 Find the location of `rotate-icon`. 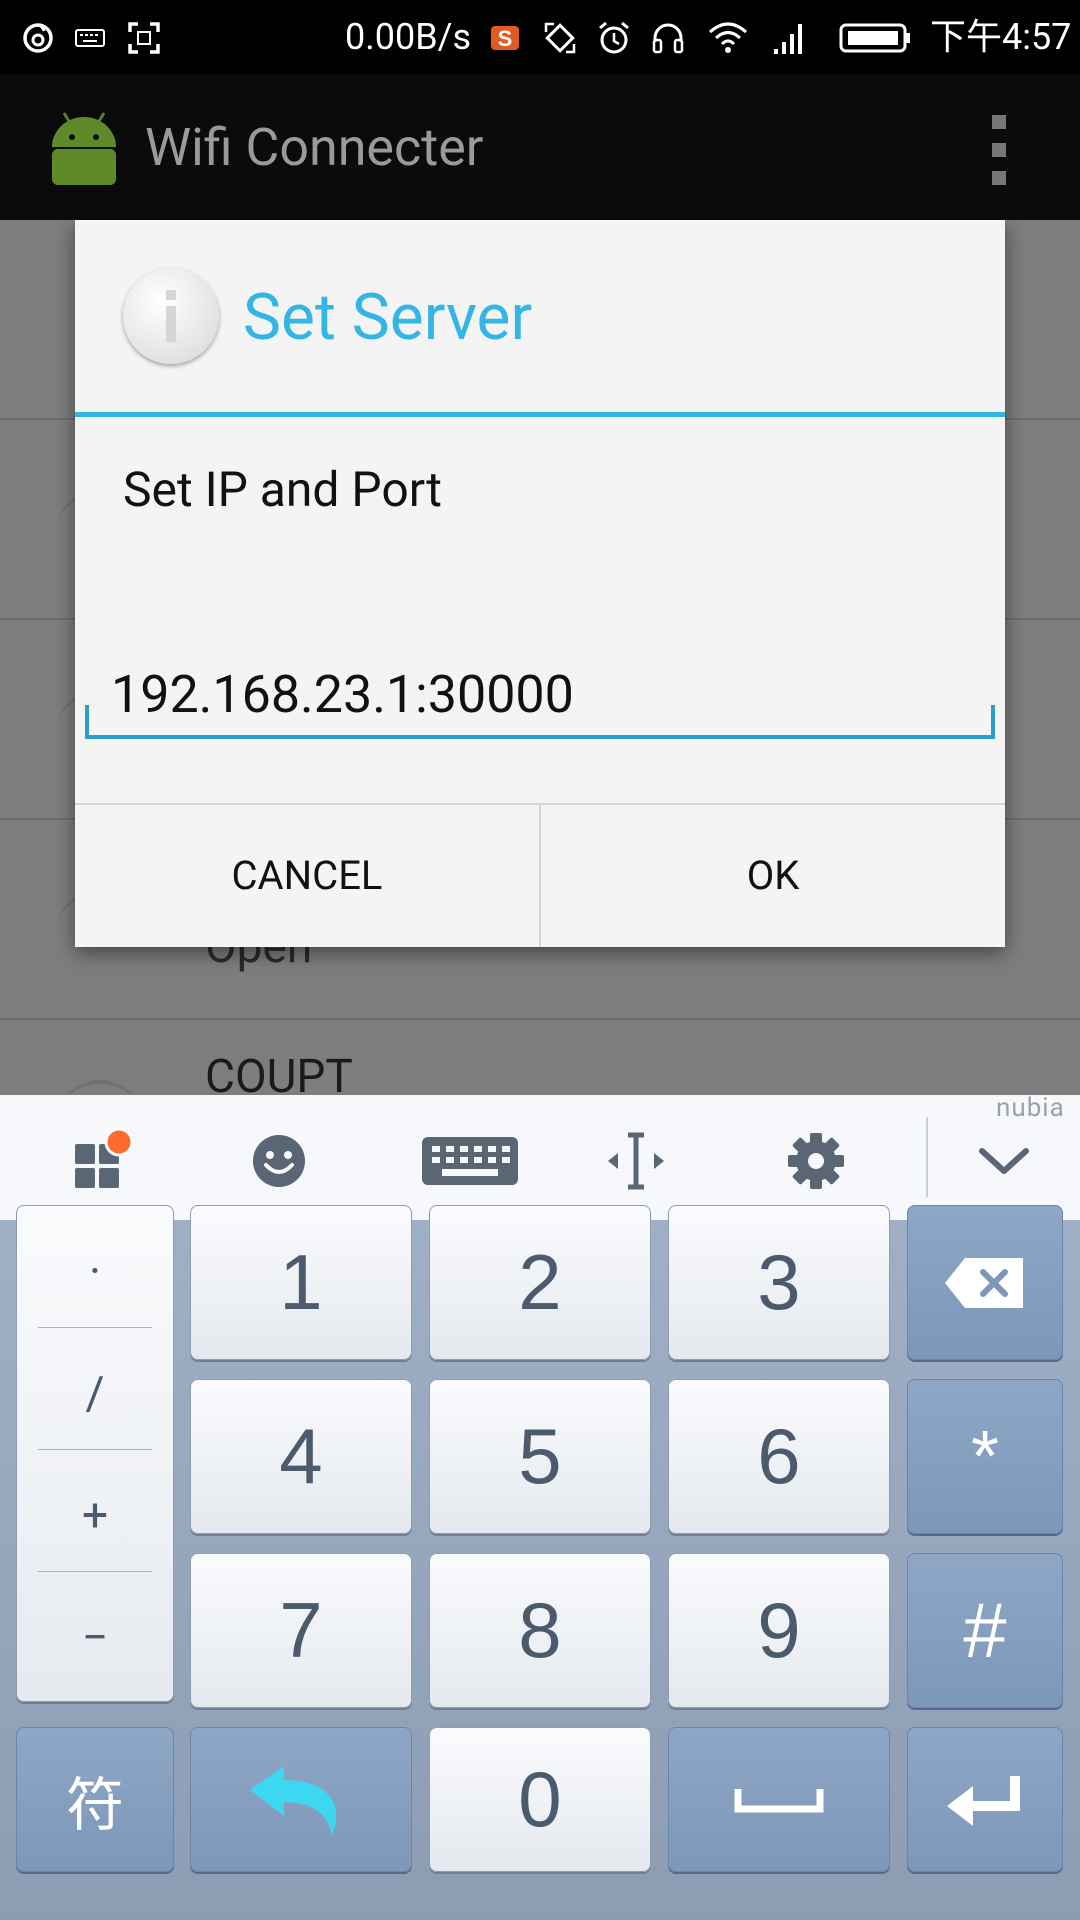

rotate-icon is located at coordinates (560, 38).